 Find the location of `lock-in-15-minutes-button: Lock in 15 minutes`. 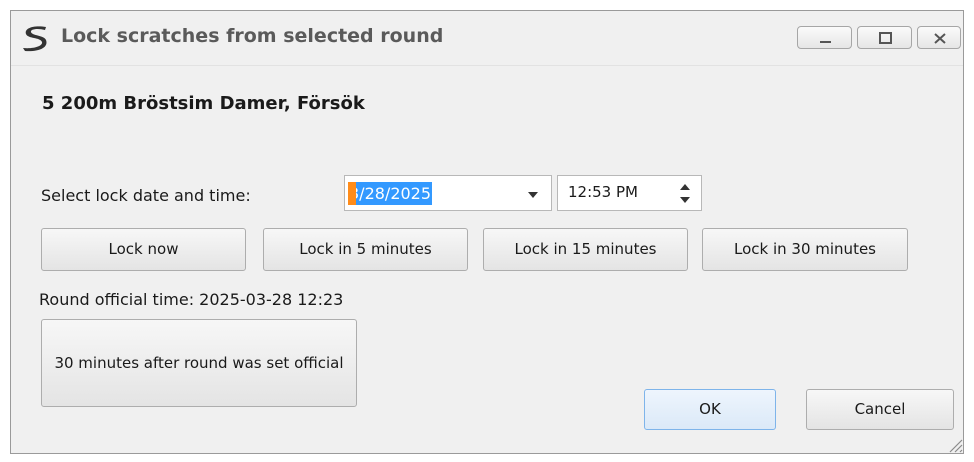

lock-in-15-minutes-button: Lock in 15 minutes is located at coordinates (585, 249).